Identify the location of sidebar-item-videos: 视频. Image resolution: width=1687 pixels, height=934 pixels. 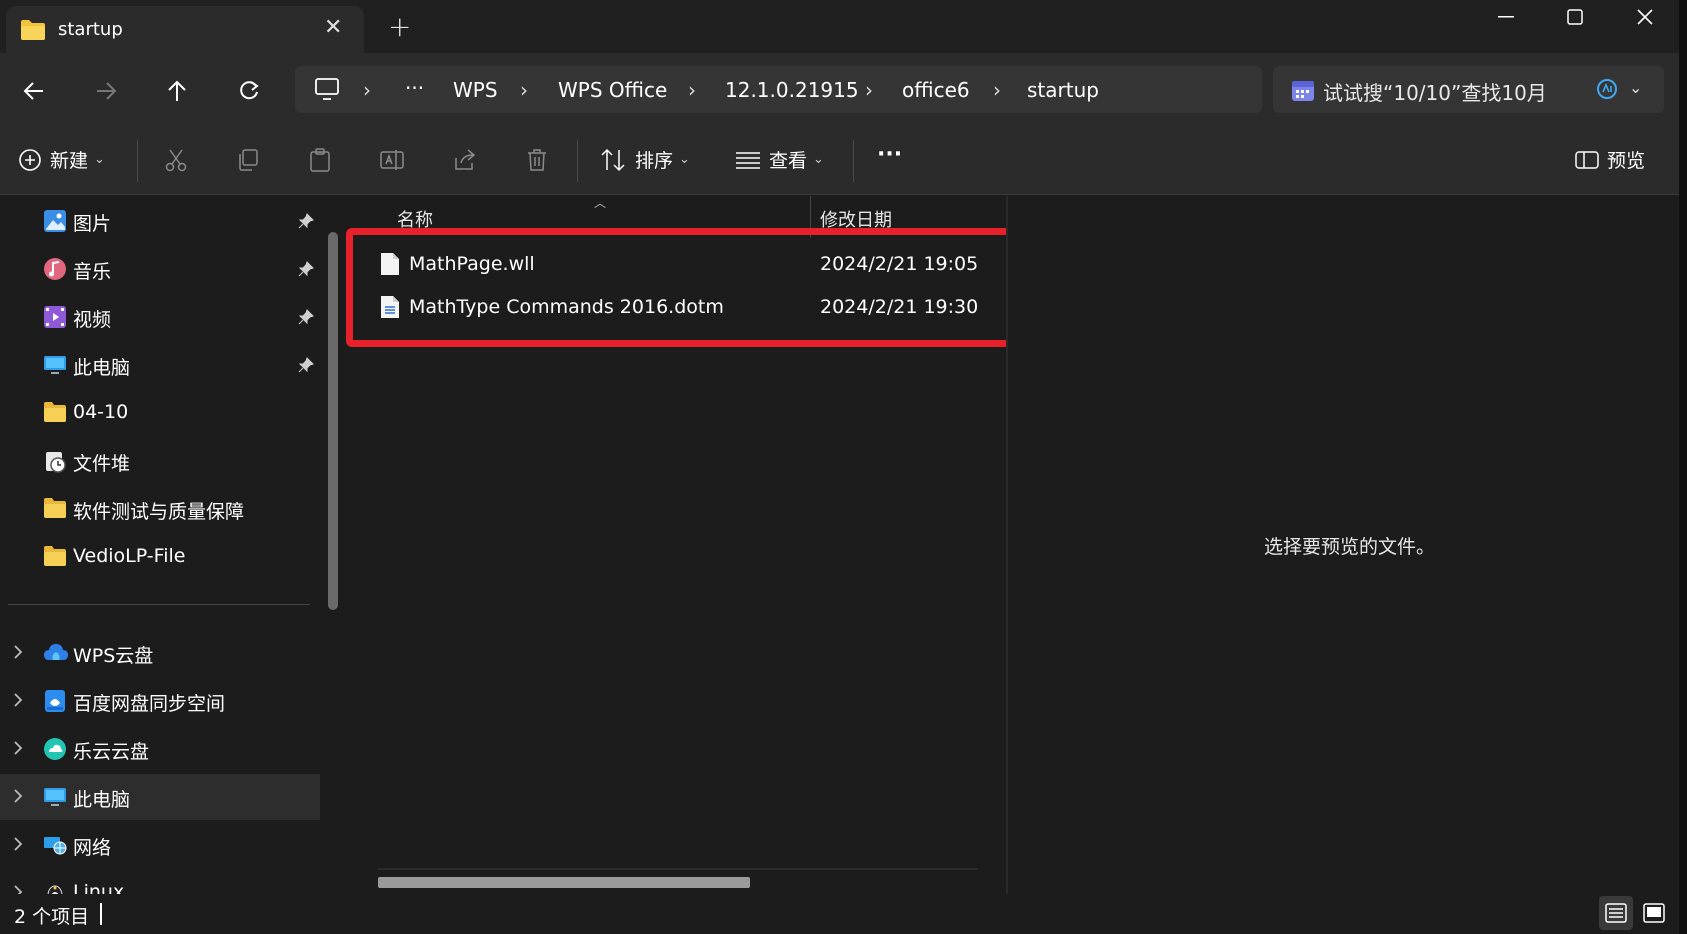
(160, 317).